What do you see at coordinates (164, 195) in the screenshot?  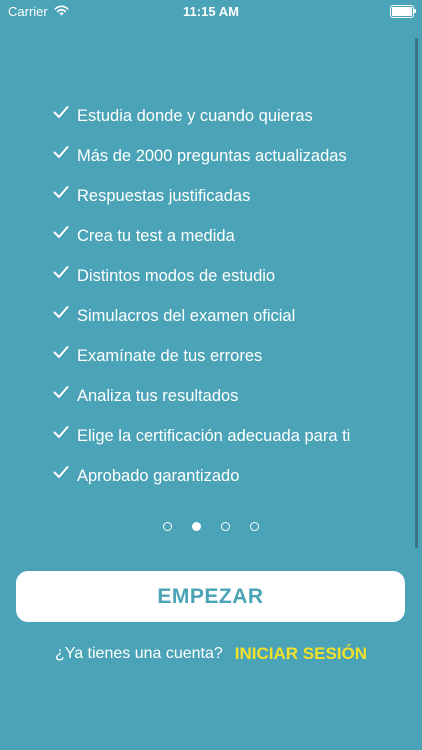 I see `feature-label: Respuestas justificadas` at bounding box center [164, 195].